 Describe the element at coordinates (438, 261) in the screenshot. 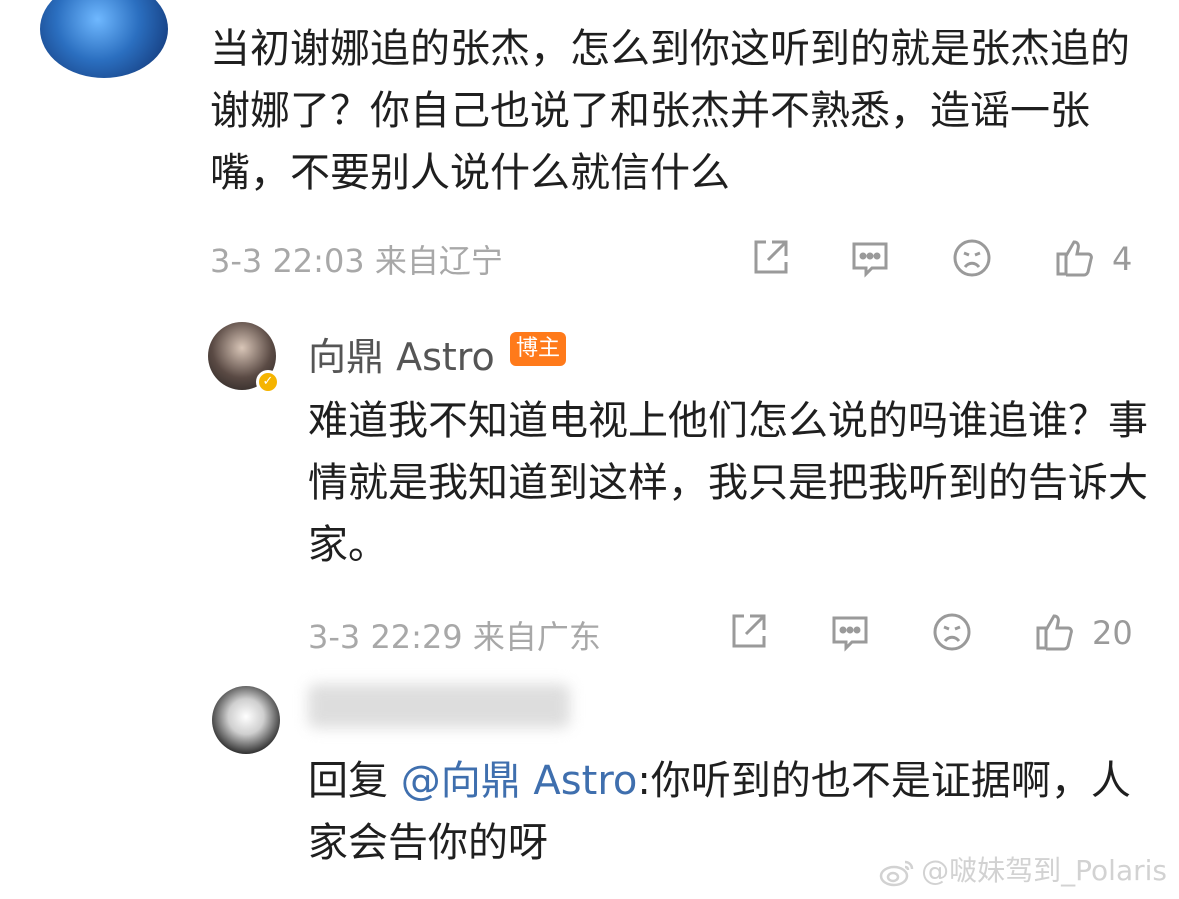

I see `comment-location: 来自辽宁` at that location.